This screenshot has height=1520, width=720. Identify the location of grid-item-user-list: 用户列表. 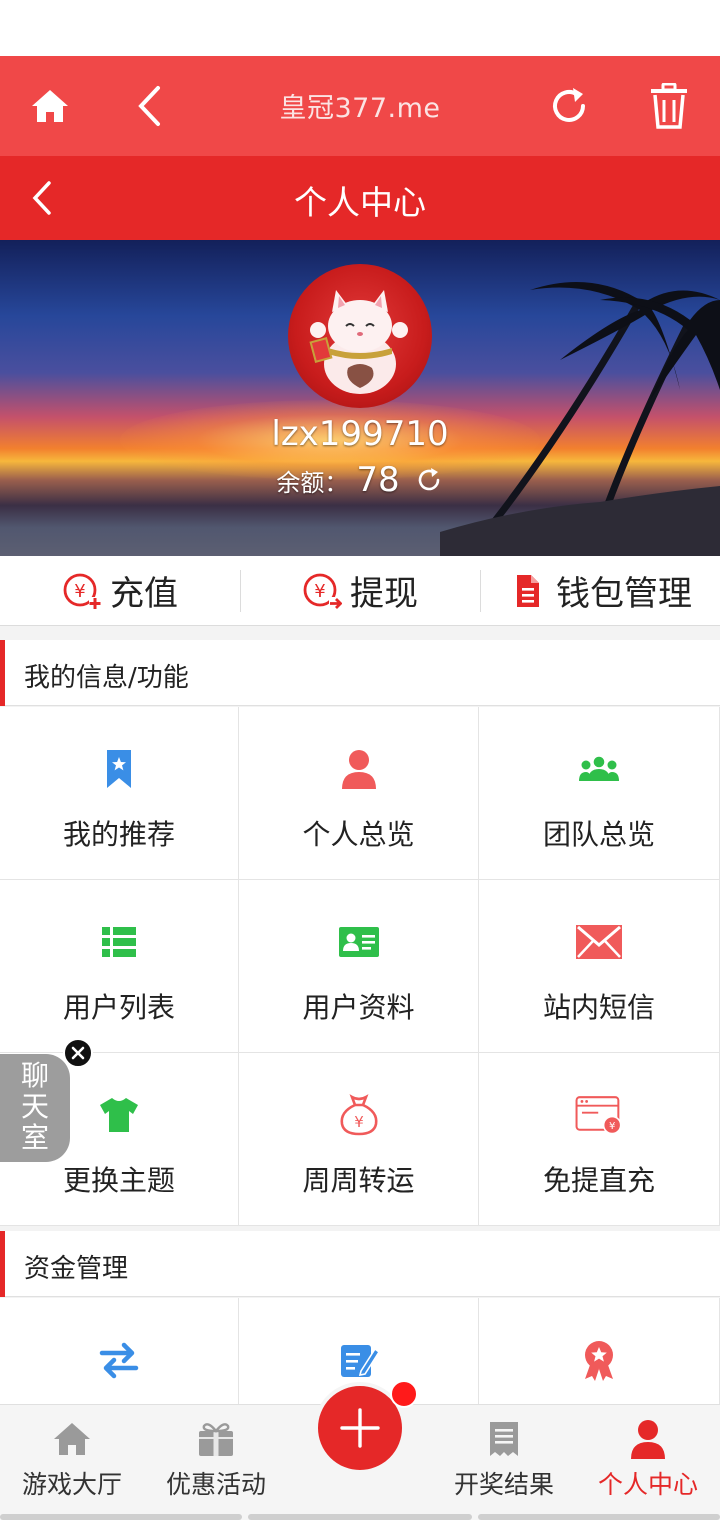
(119, 966).